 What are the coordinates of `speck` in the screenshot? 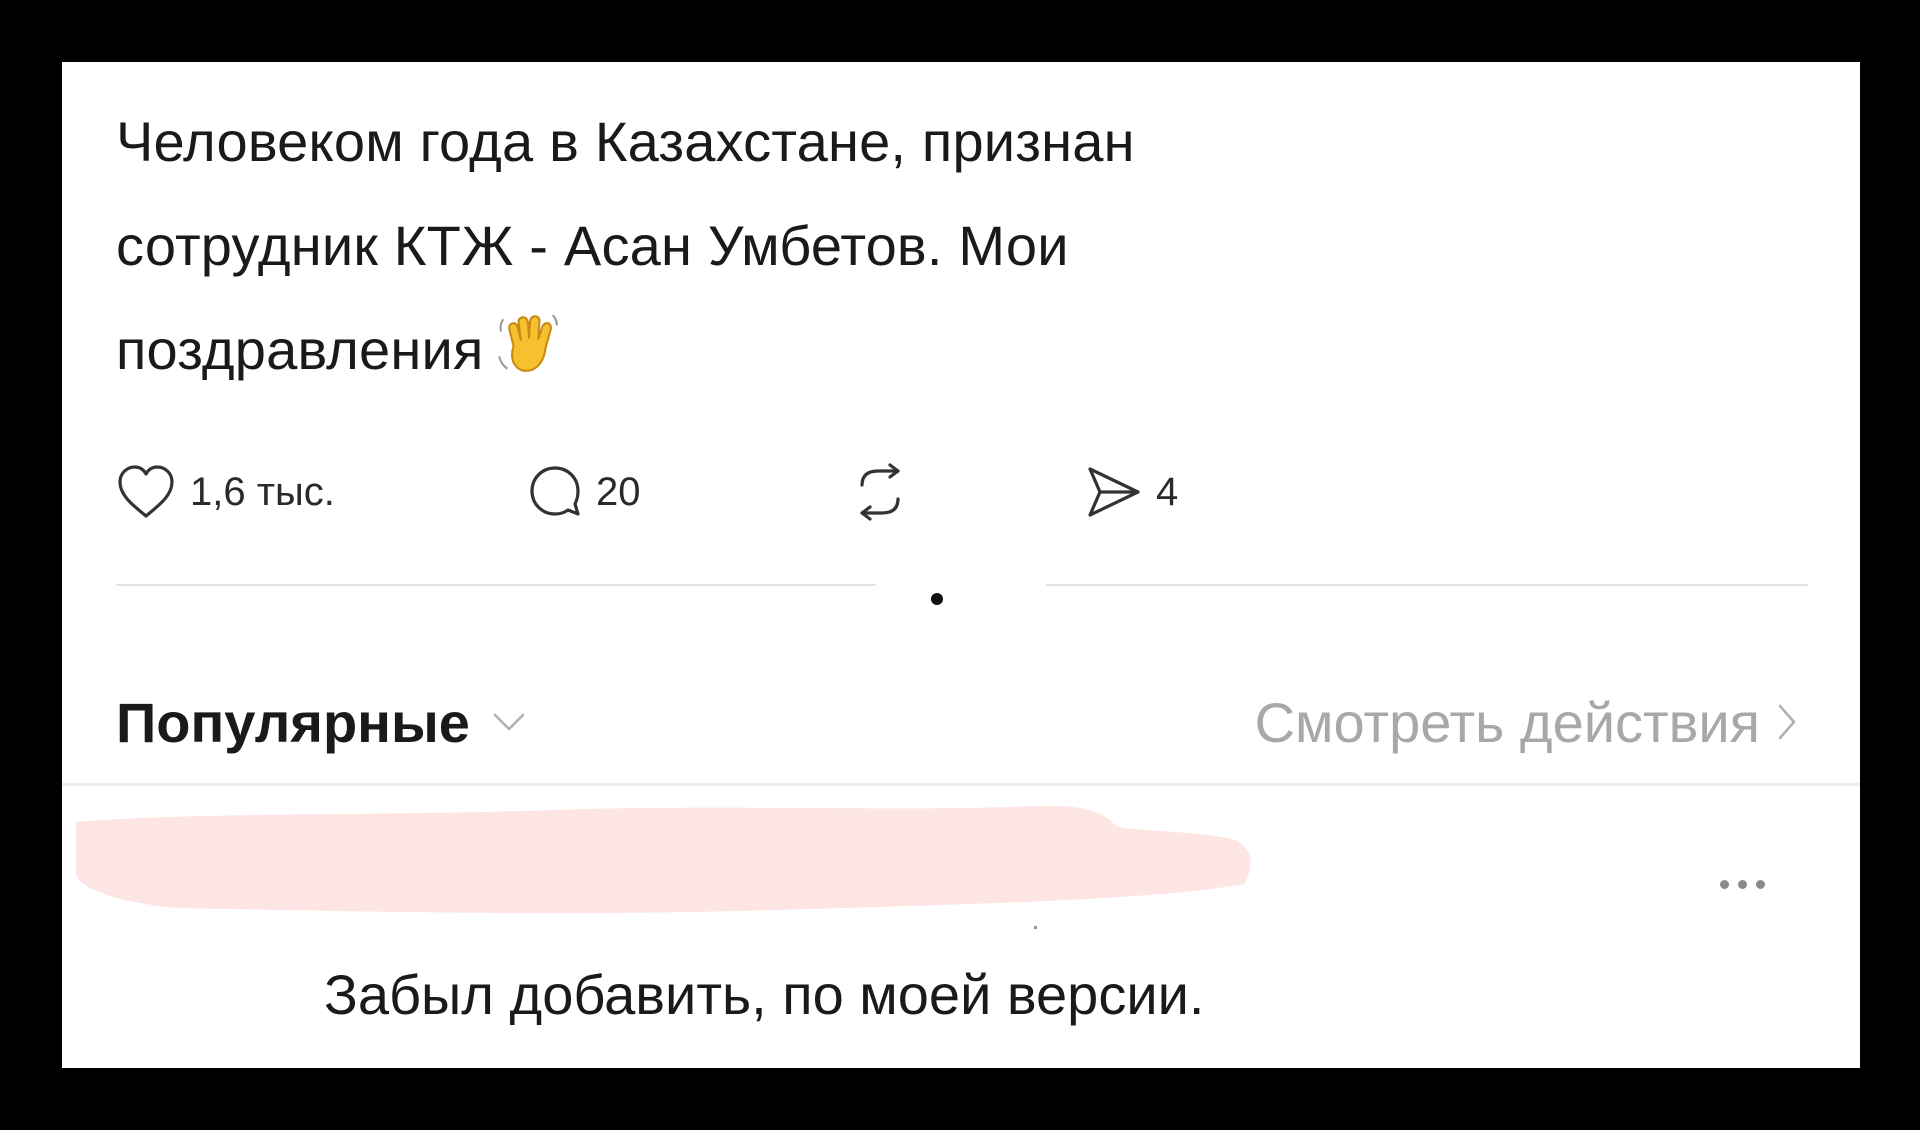 It's located at (1035, 927).